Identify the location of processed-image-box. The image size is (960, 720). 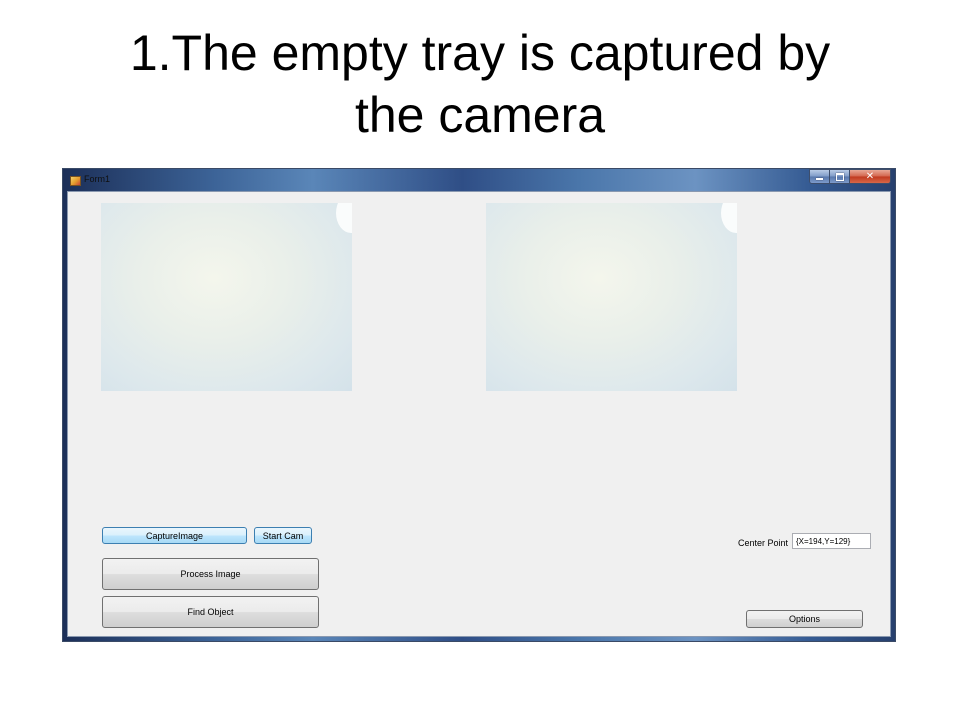
(611, 297).